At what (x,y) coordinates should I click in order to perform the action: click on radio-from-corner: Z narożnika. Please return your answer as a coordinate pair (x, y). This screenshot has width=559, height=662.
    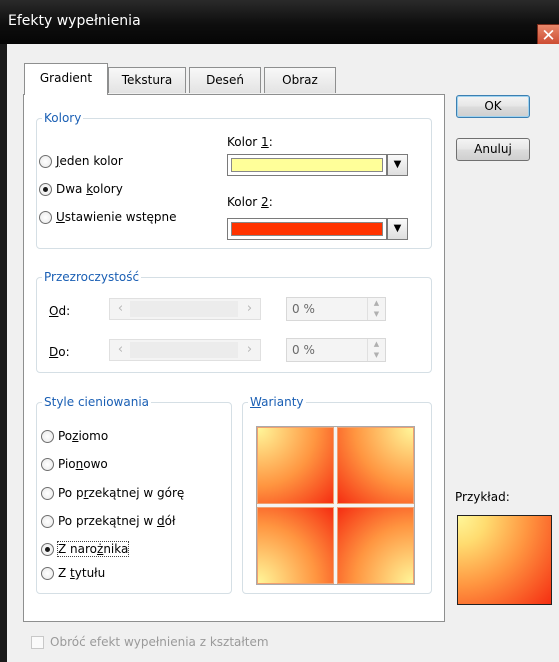
    Looking at the image, I should click on (85, 549).